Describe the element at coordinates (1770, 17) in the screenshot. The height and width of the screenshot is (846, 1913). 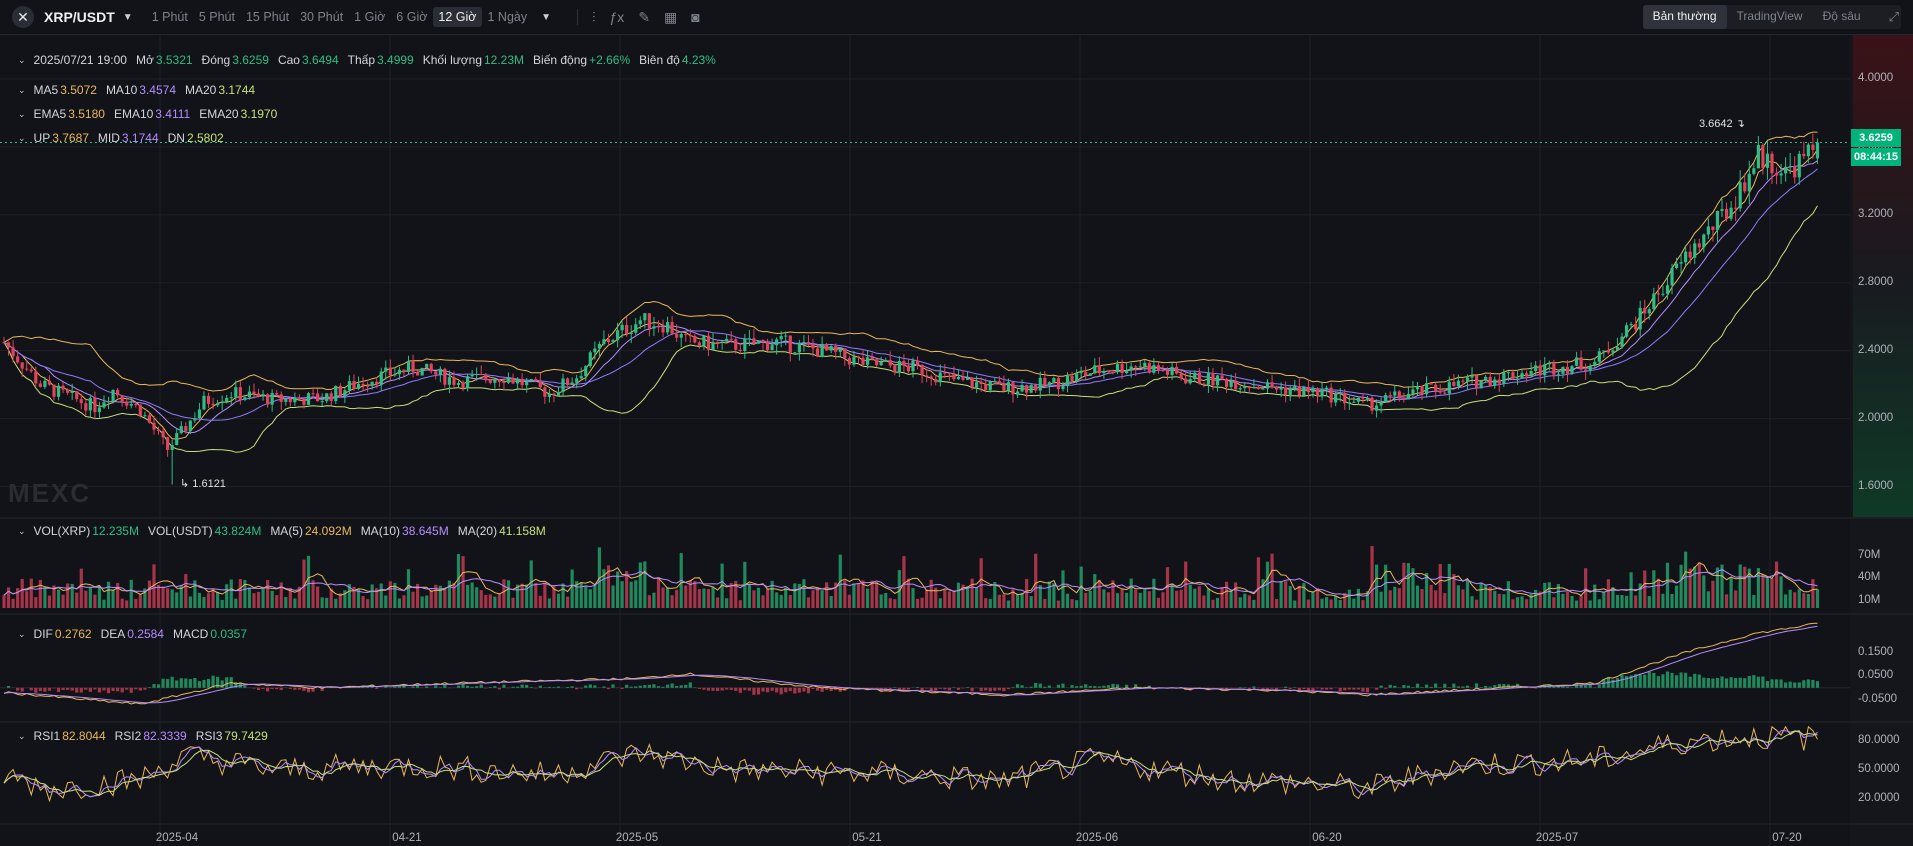
I see `view-tradingview: TradingView` at that location.